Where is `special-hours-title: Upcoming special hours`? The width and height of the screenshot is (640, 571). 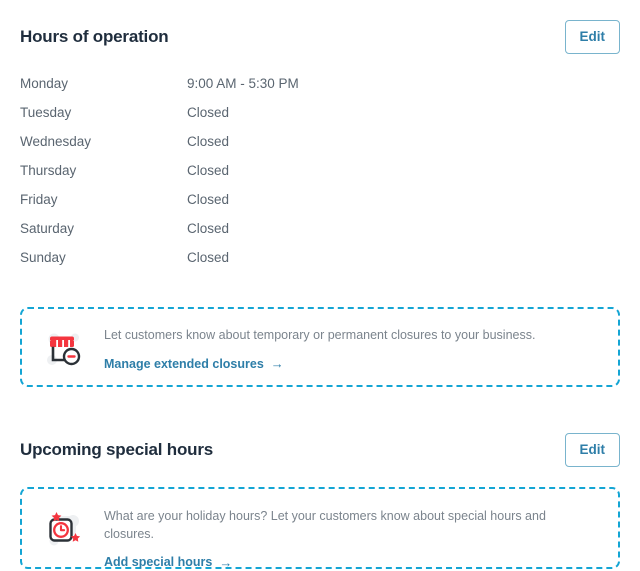
special-hours-title: Upcoming special hours is located at coordinates (117, 449).